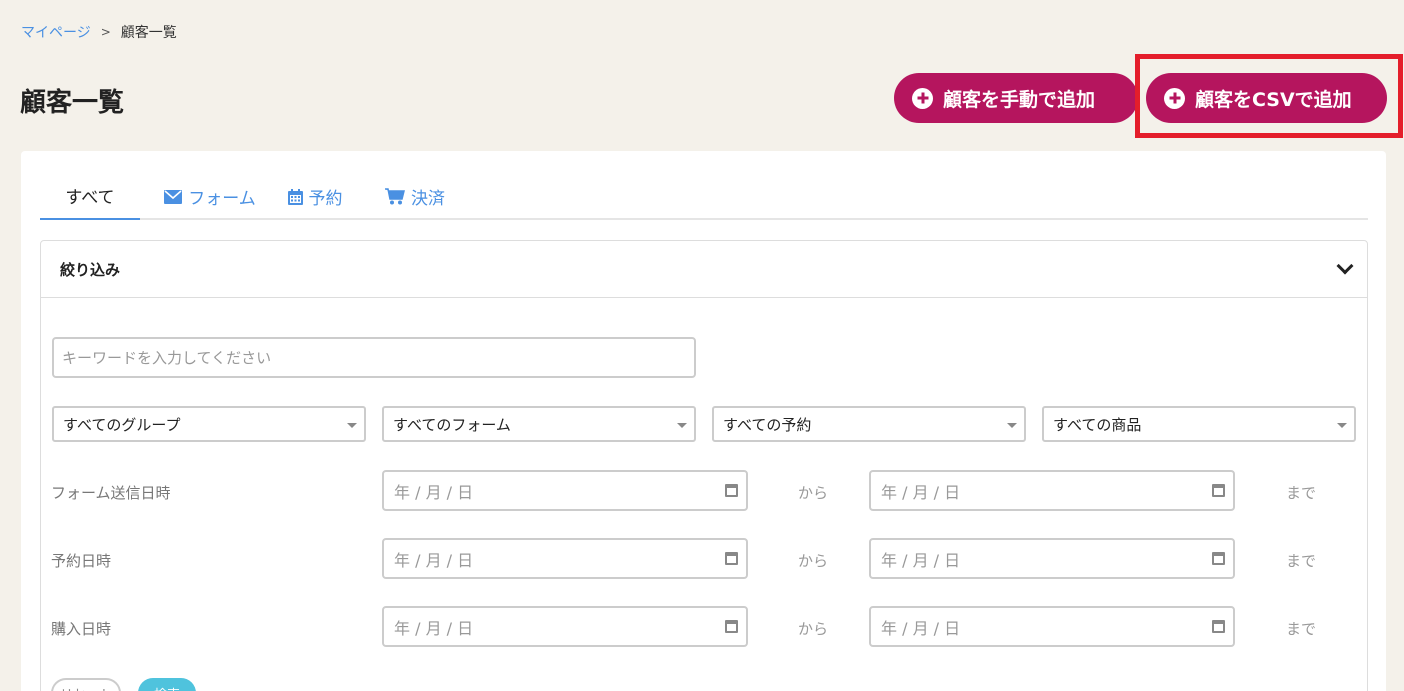  Describe the element at coordinates (767, 424) in the screenshot. I see `reservation-select-value: すべての予約` at that location.